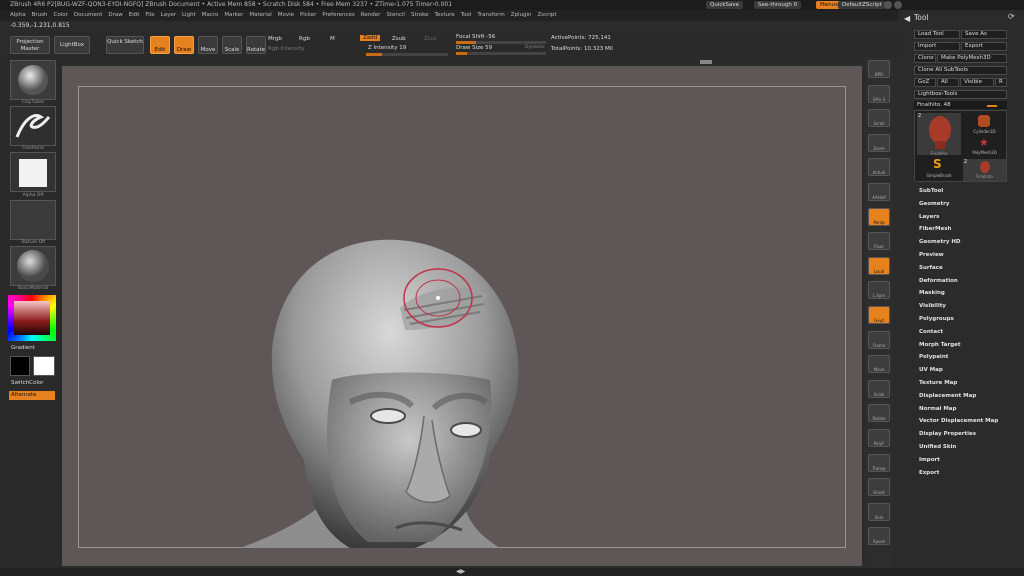  Describe the element at coordinates (984, 34) in the screenshot. I see `save-as-button: Save As` at that location.